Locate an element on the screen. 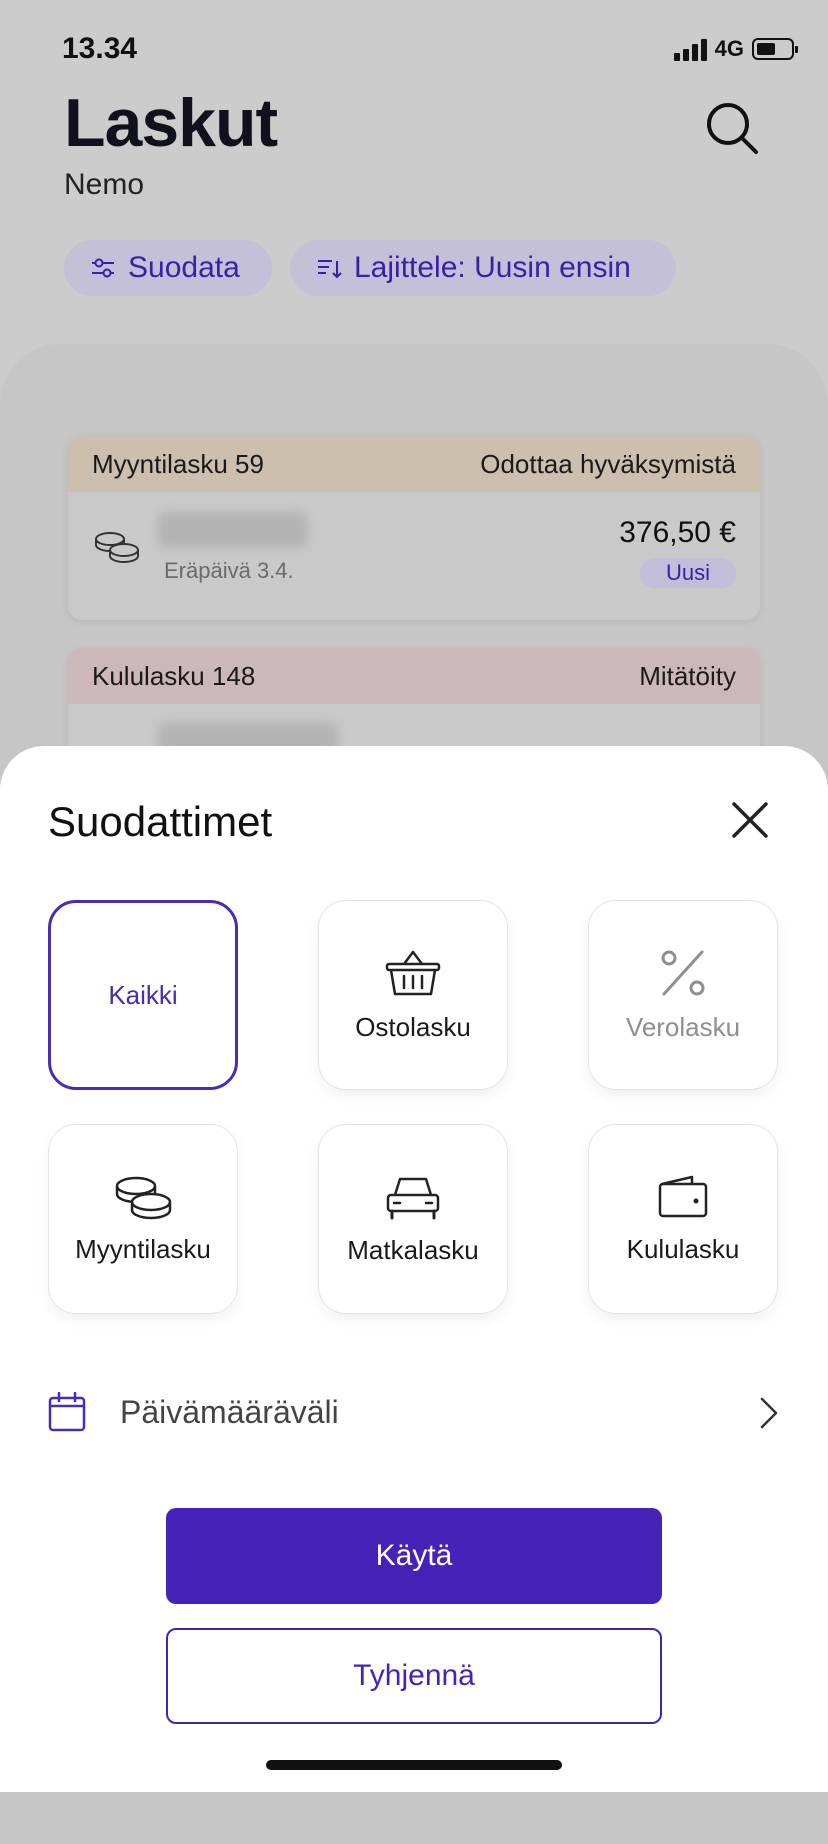  sort-chip: Lajittele: Uusin ensin is located at coordinates (483, 268).